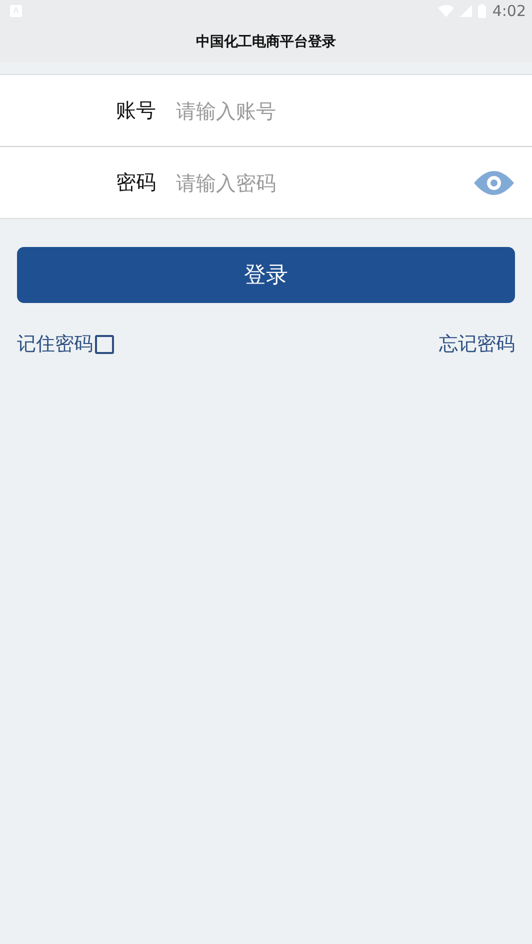 Image resolution: width=532 pixels, height=944 pixels. I want to click on checkbox, so click(104, 344).